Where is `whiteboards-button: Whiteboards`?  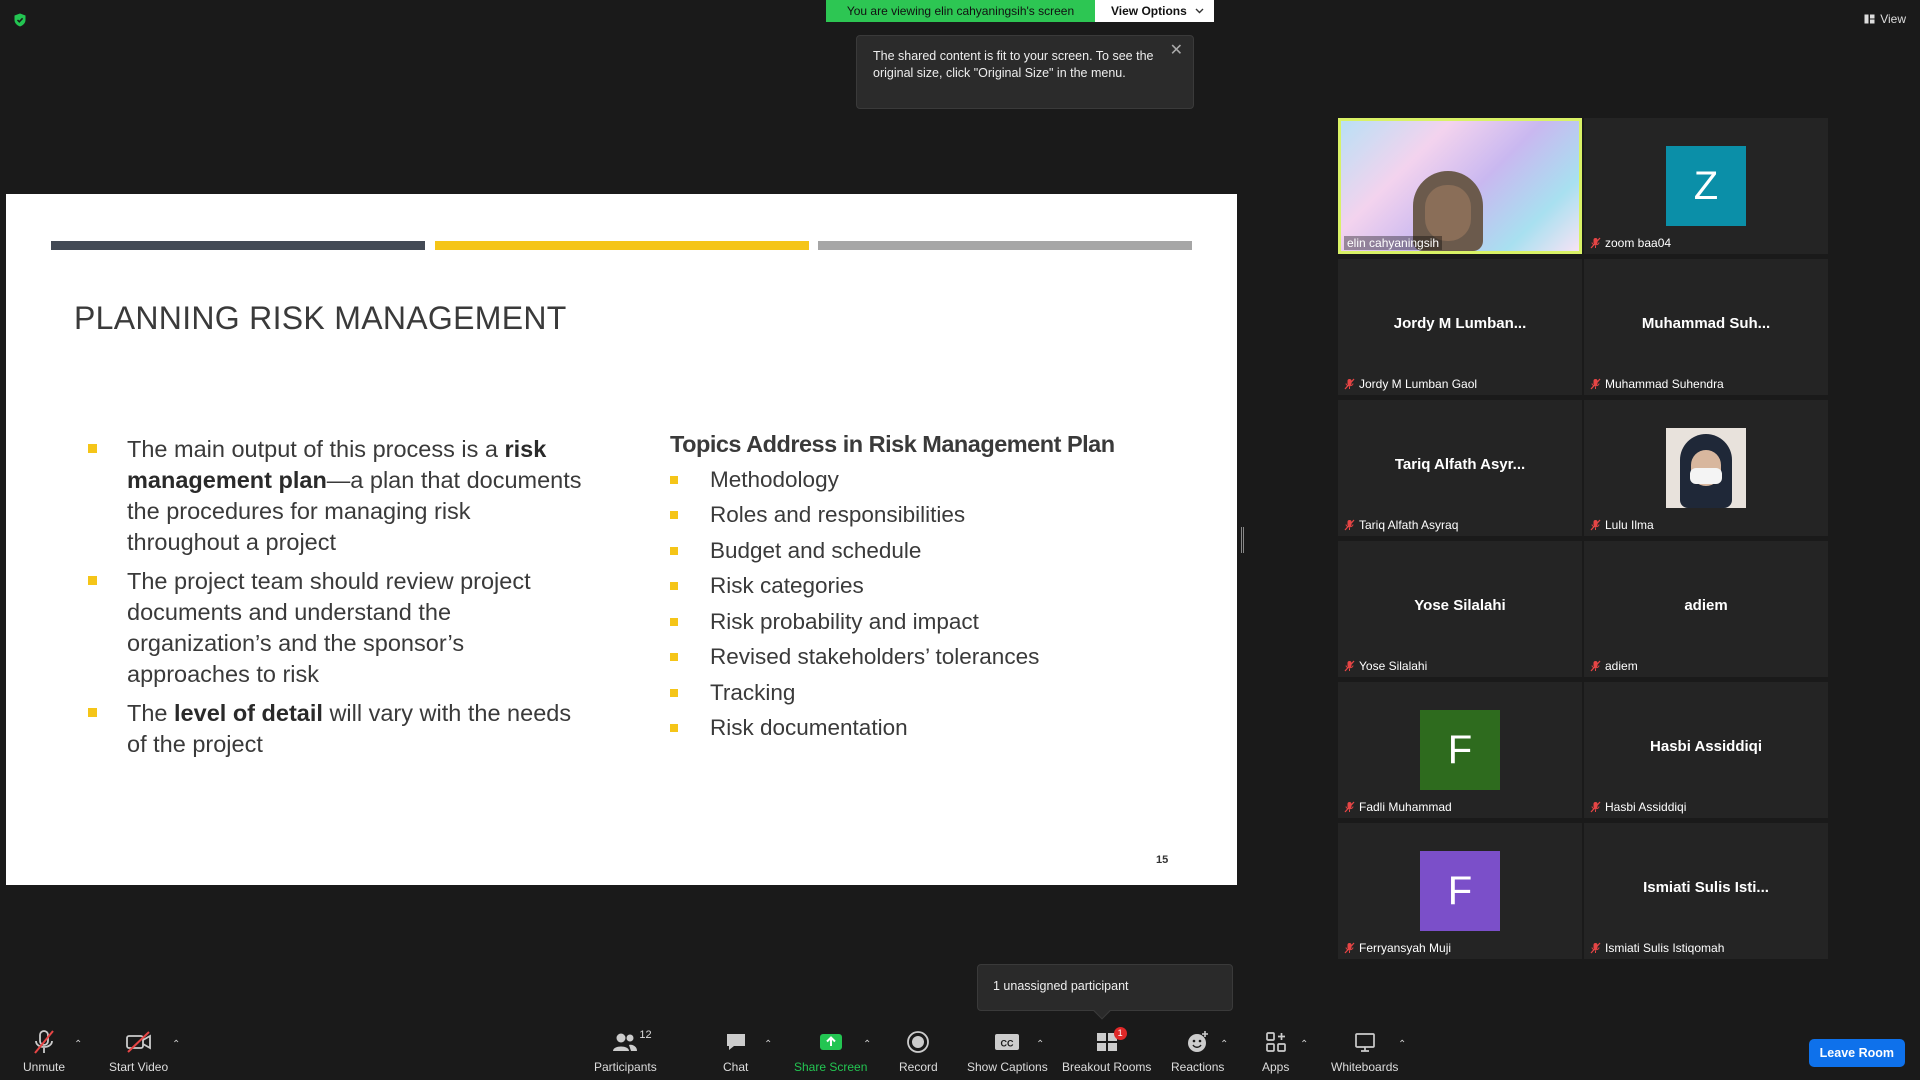 whiteboards-button: Whiteboards is located at coordinates (1364, 1050).